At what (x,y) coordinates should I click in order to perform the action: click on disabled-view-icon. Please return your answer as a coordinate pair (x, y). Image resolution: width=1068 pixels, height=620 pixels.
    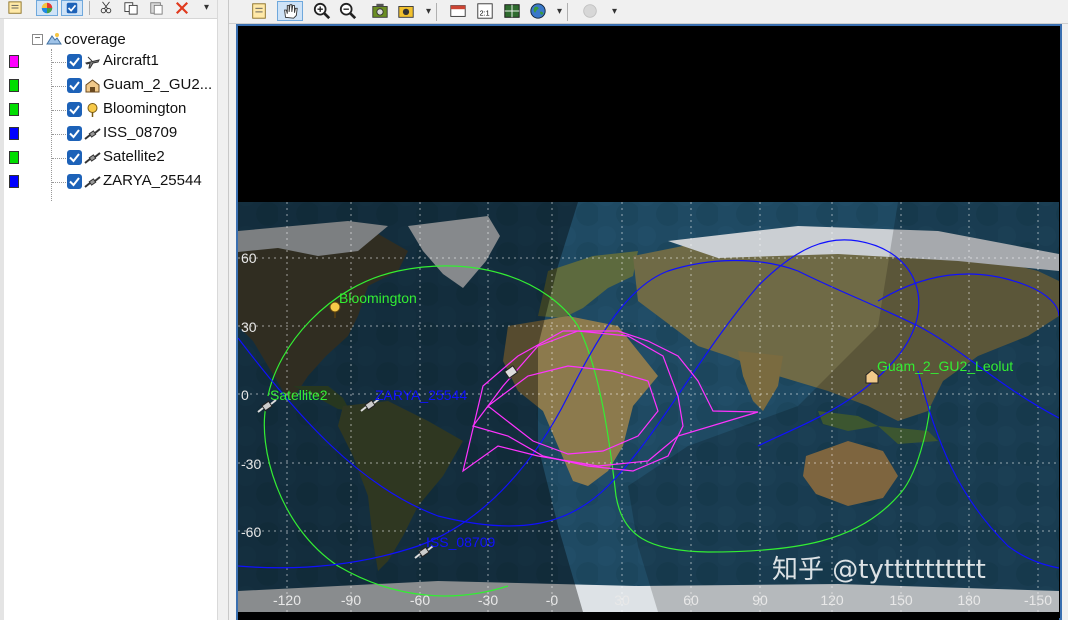
    Looking at the image, I should click on (590, 11).